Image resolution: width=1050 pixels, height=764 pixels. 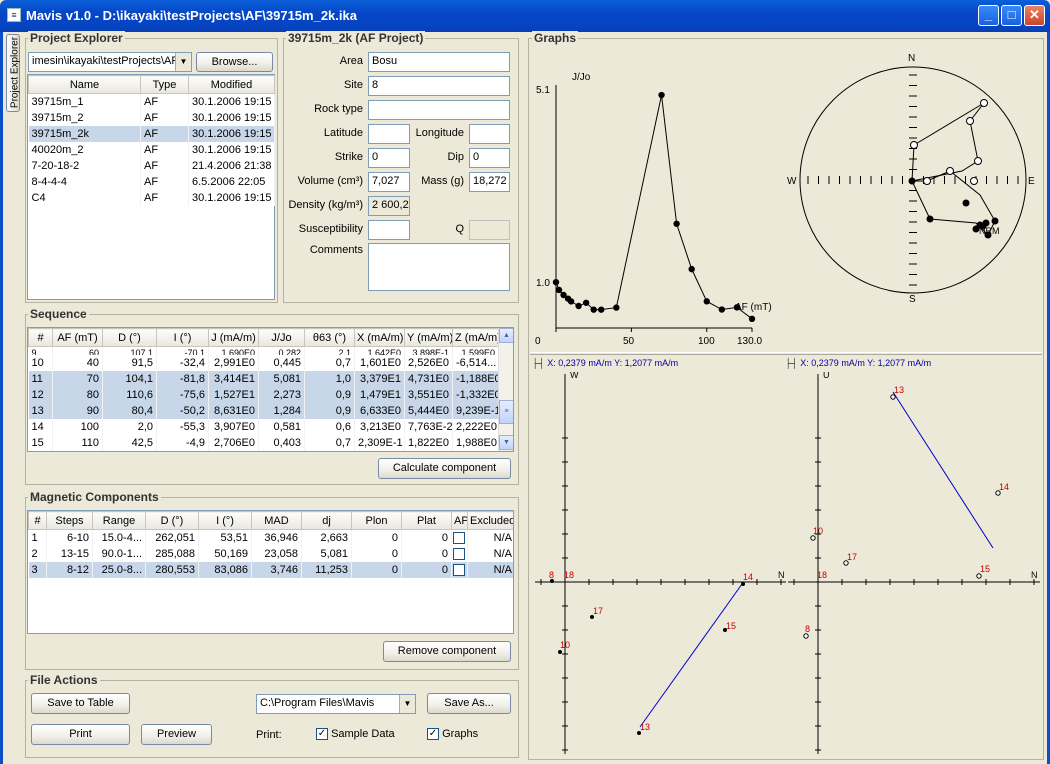 I want to click on scroll-thumb: ≡, so click(x=506, y=412).